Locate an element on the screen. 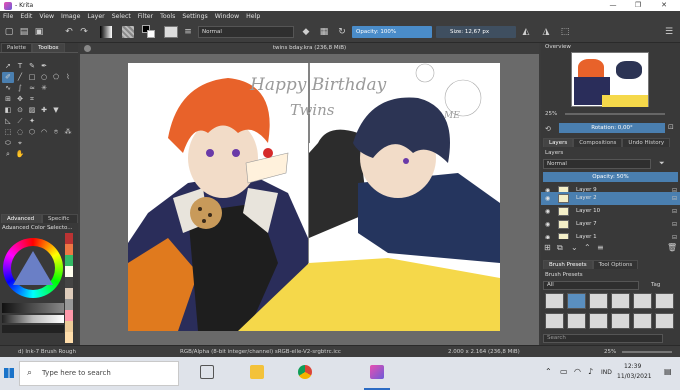 The height and width of the screenshot is (390, 680). text-tool-icon: T is located at coordinates (20, 66).